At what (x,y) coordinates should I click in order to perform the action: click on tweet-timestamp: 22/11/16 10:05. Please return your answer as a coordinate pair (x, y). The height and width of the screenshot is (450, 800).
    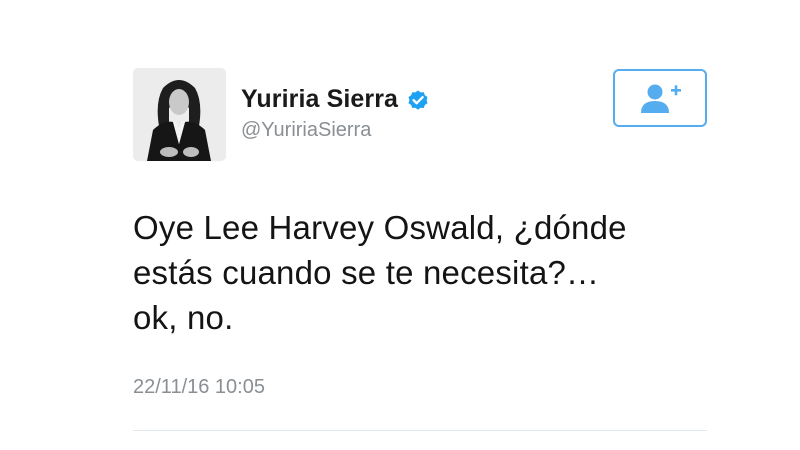
    Looking at the image, I should click on (199, 387).